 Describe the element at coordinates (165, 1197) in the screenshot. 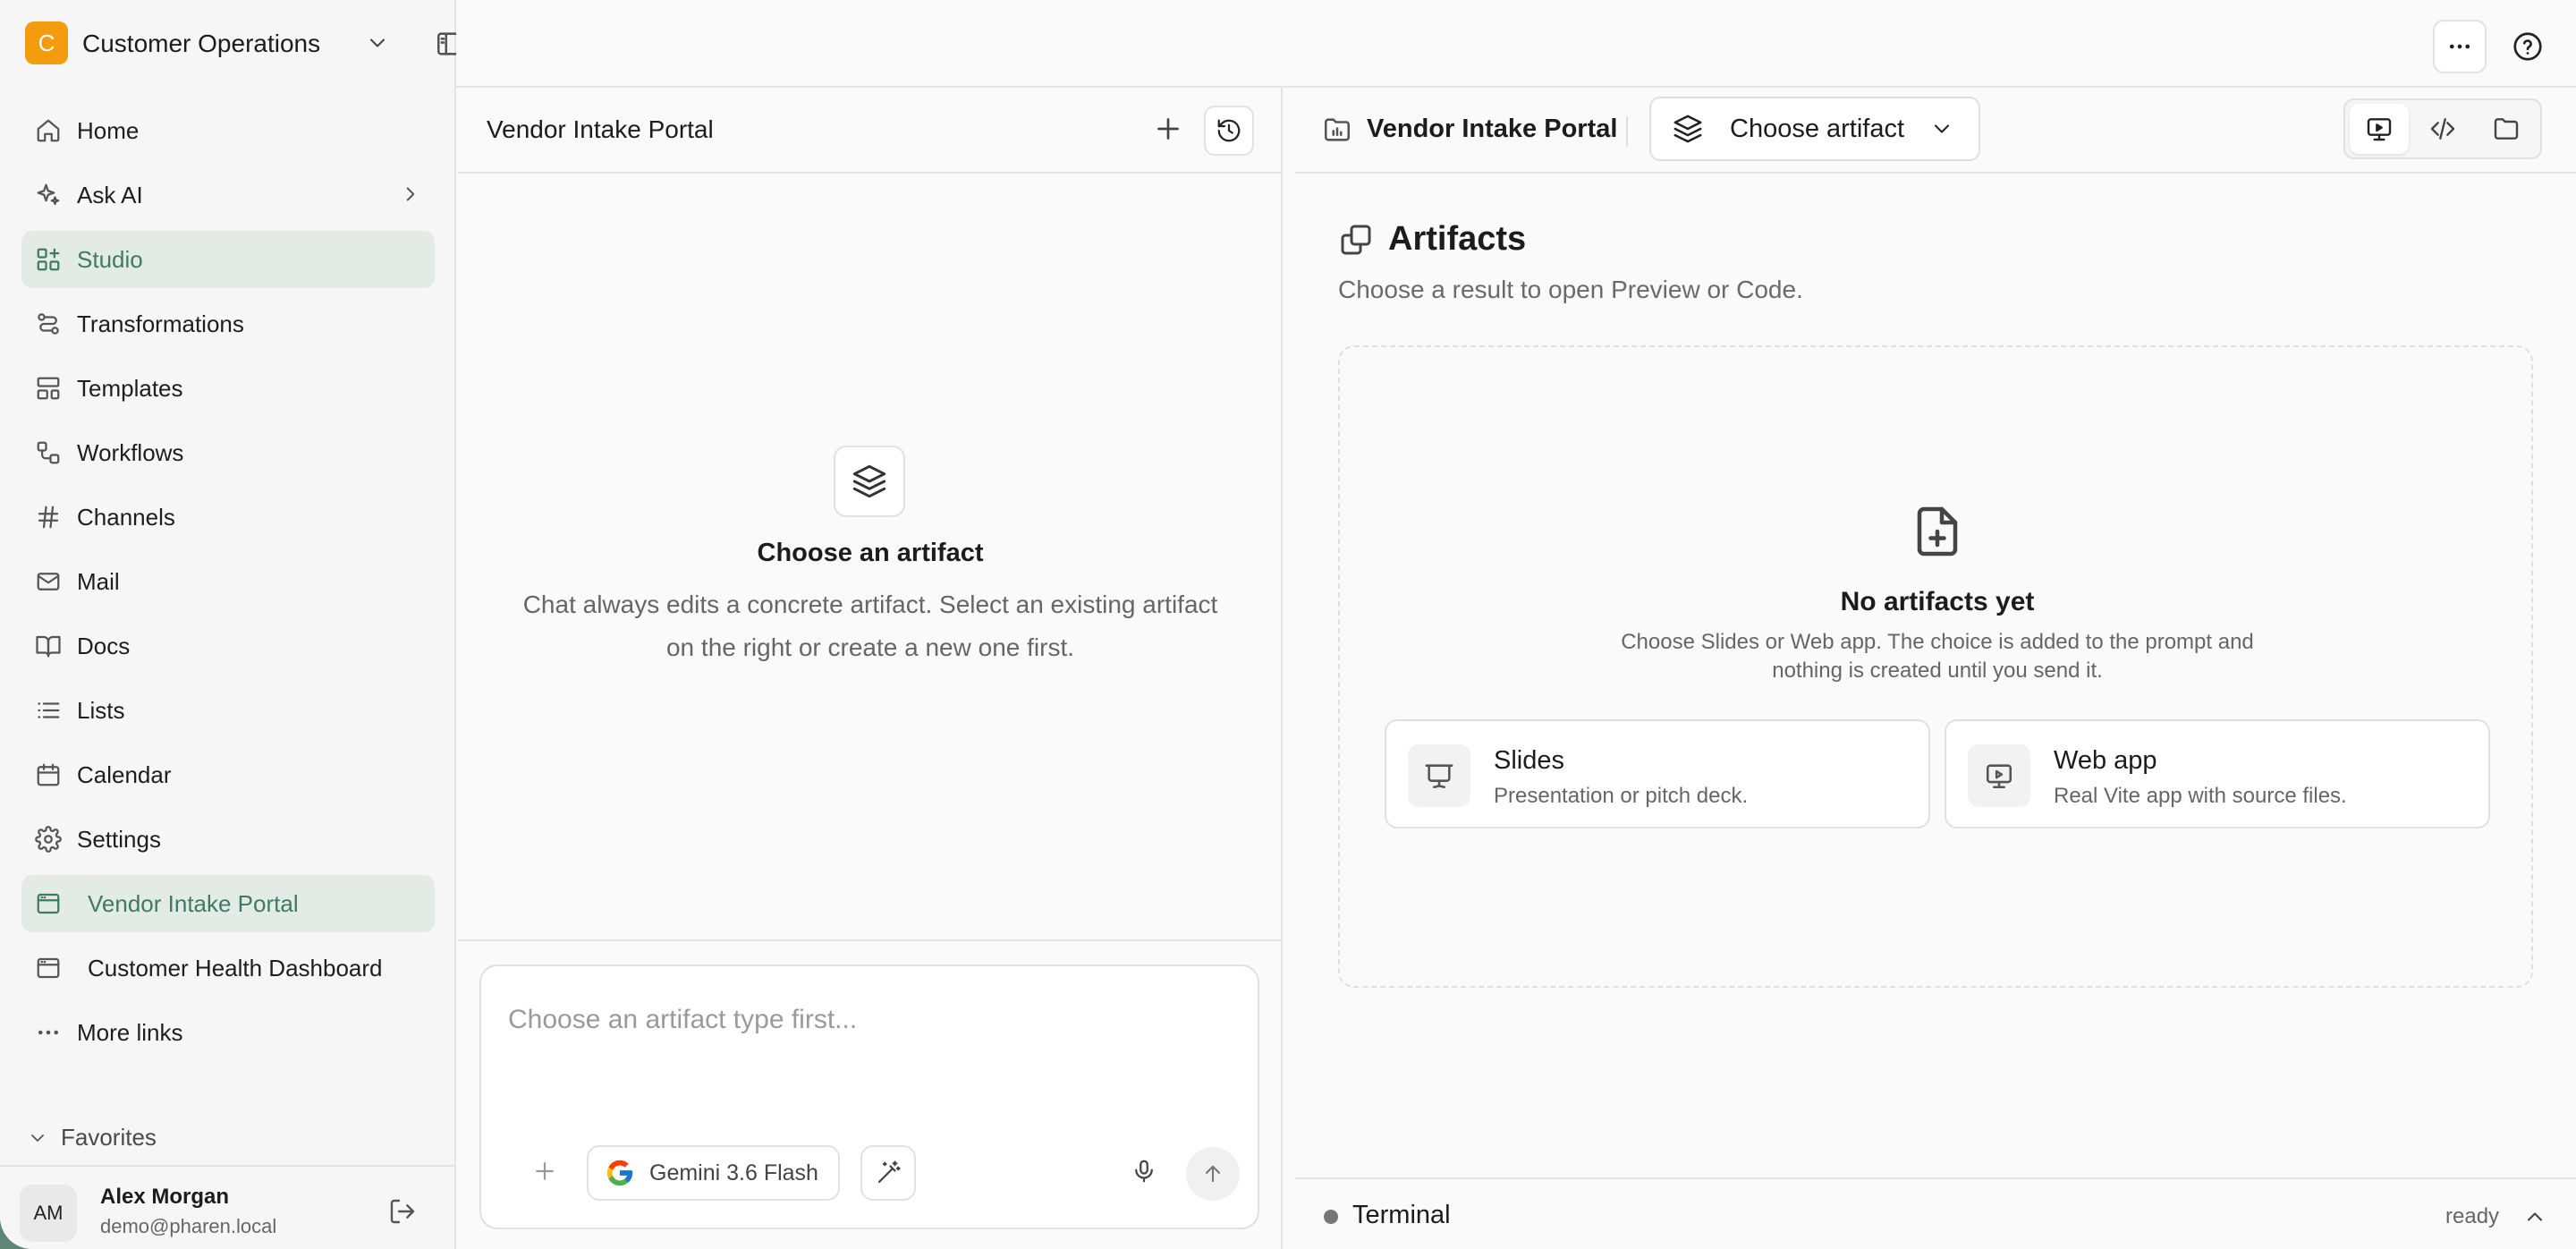

I see `user-name: Alex Morgan` at that location.